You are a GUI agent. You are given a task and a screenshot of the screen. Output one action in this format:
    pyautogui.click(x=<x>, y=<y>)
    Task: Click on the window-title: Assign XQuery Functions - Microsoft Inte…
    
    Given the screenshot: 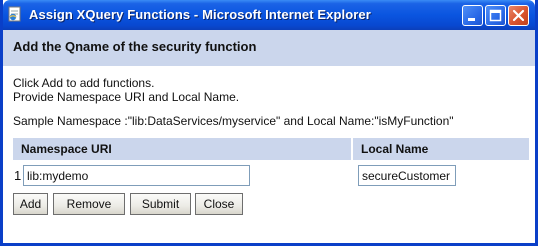 What is the action you would take?
    pyautogui.click(x=200, y=14)
    